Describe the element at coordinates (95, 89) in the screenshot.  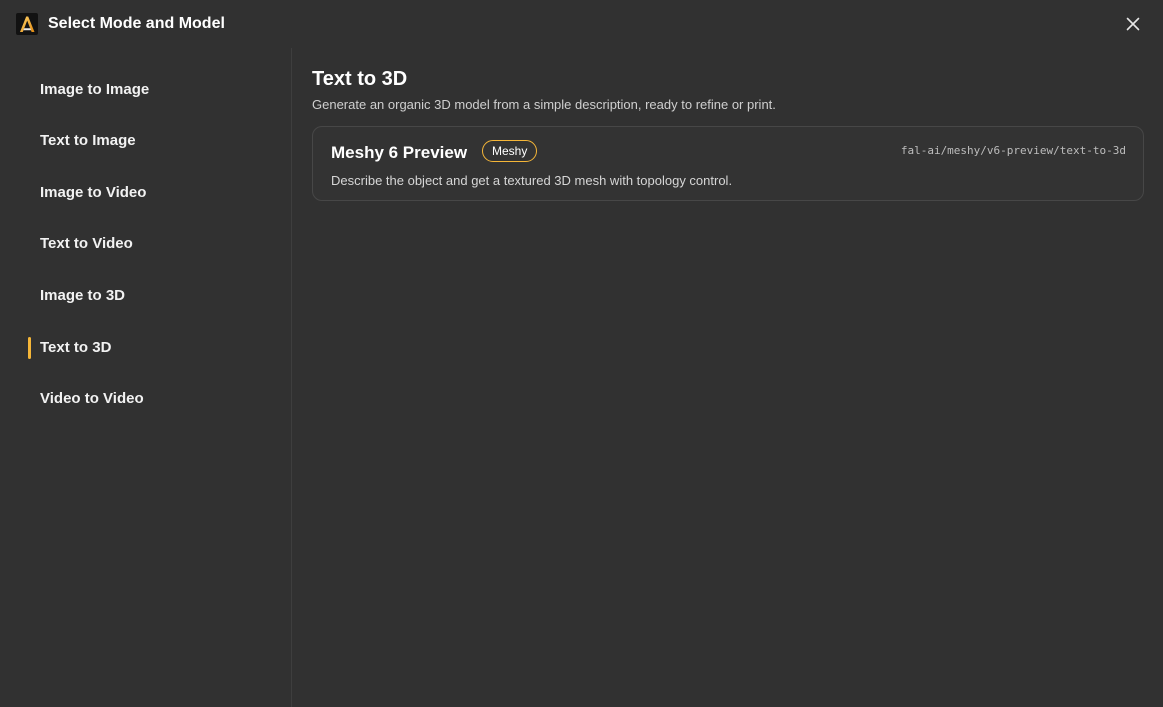
I see `sidebar-item-label: Image to Image` at that location.